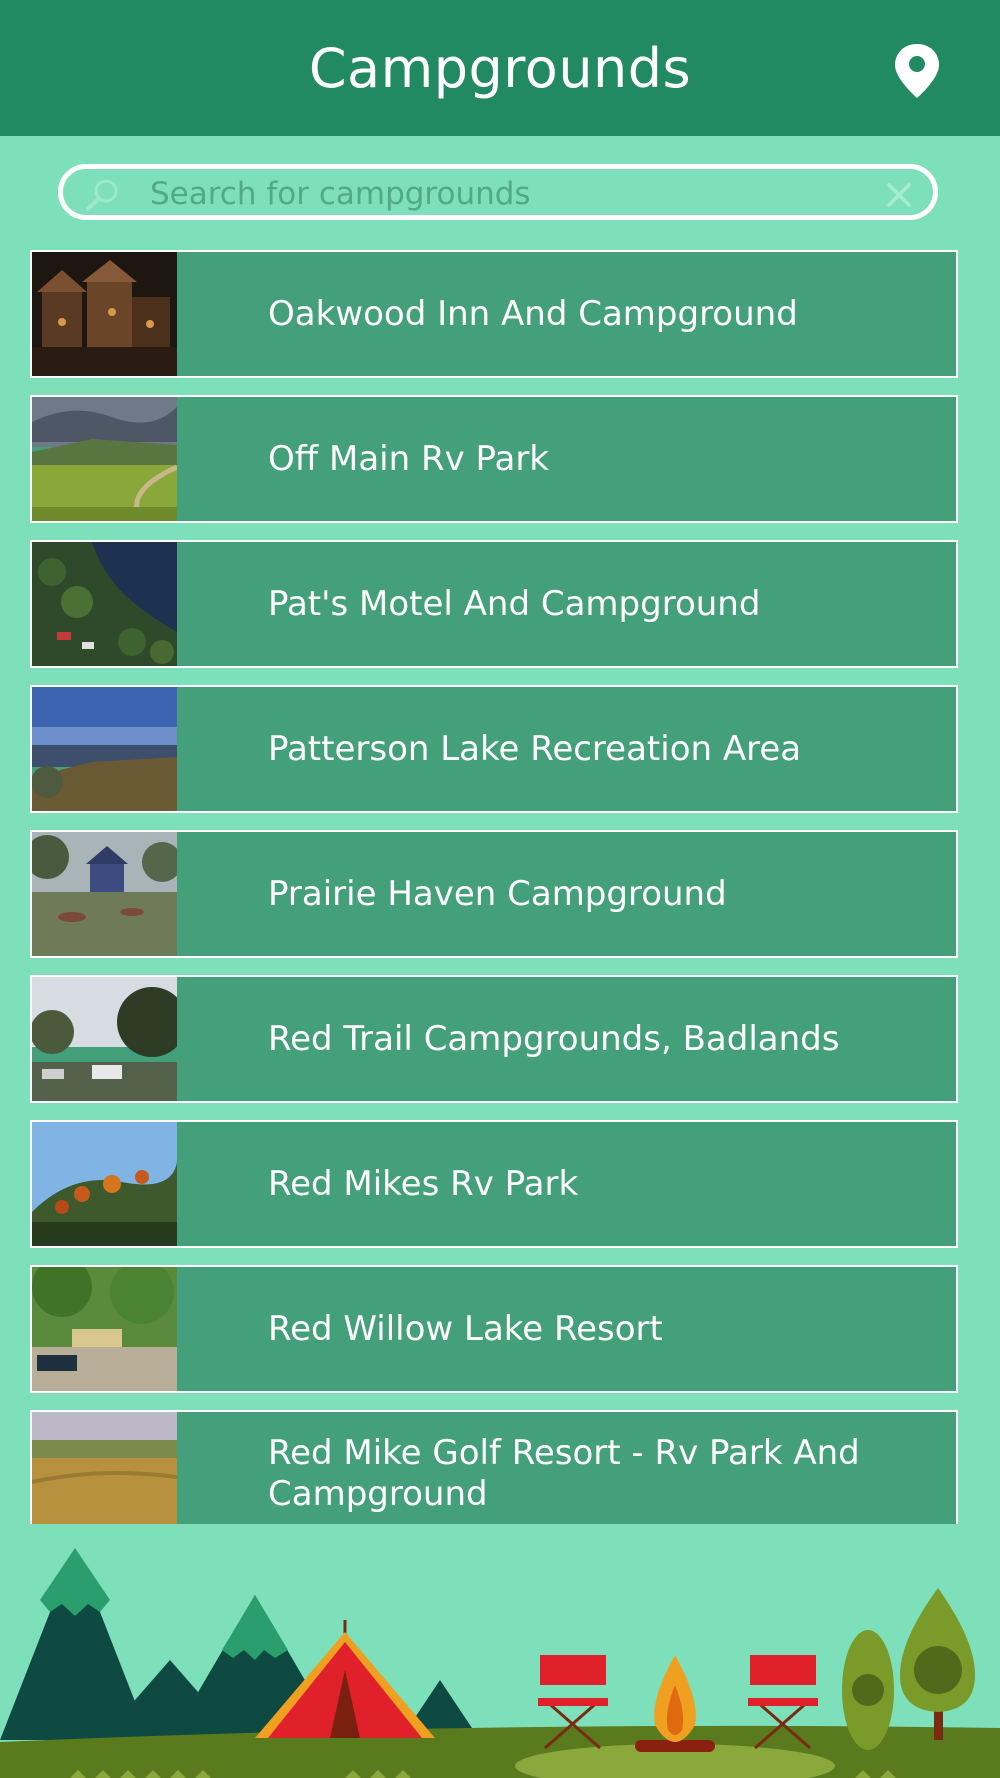  I want to click on campground-row: Oakwood Inn And Campground, so click(494, 314).